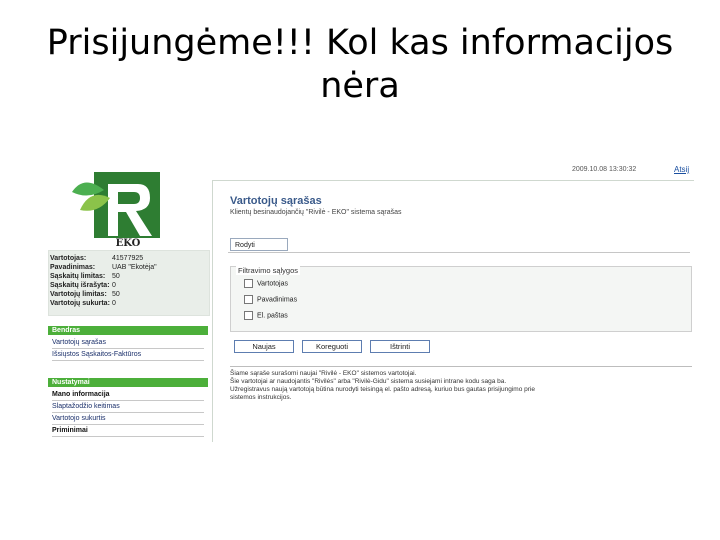 The width and height of the screenshot is (720, 540). Describe the element at coordinates (85, 294) in the screenshot. I see `info-row: Vartotojų limitas: 50` at that location.